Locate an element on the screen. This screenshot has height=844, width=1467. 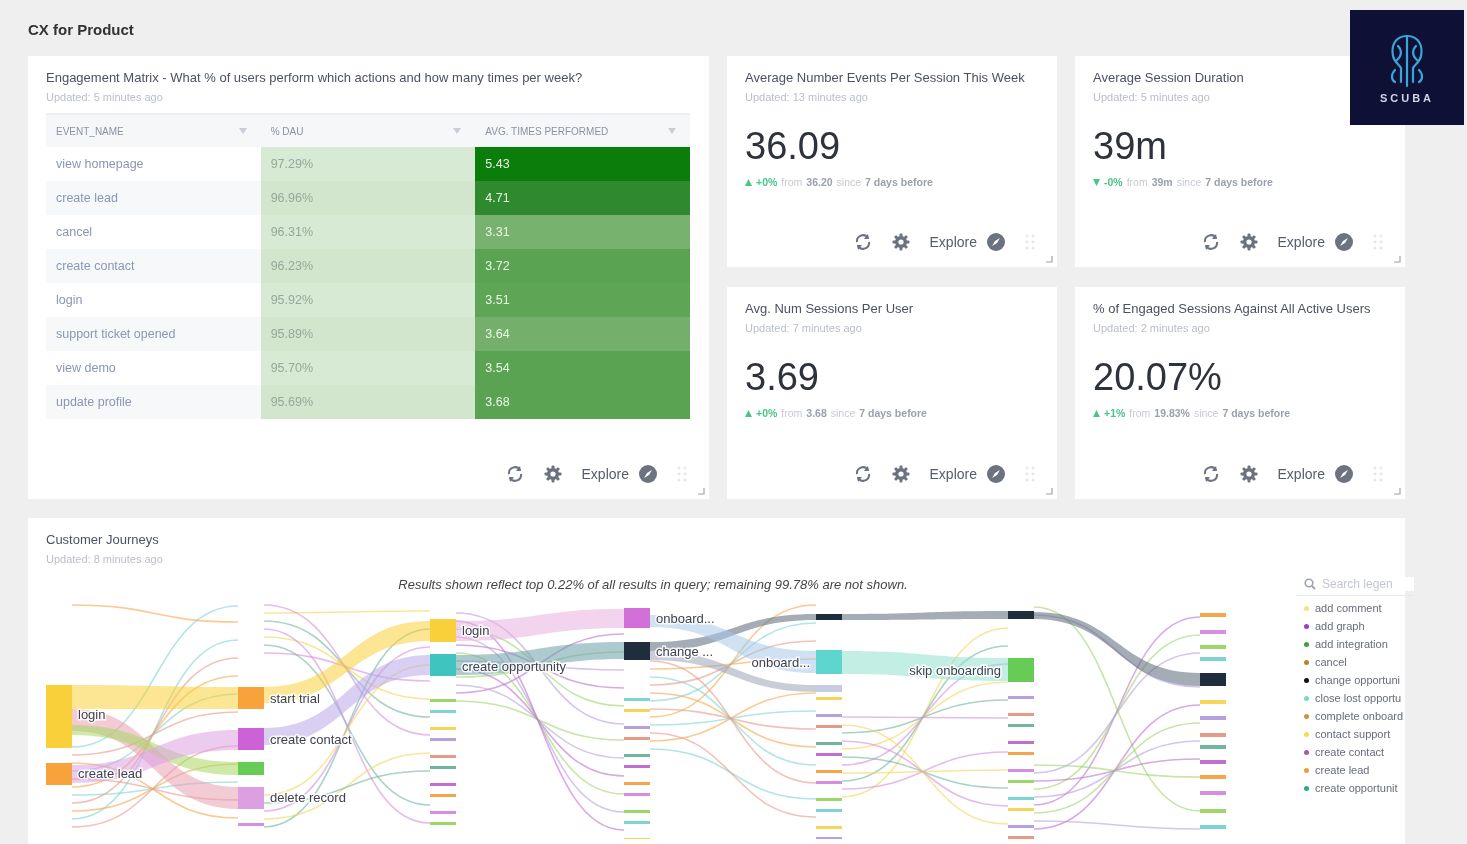
legend-label: add integration is located at coordinates (1351, 644).